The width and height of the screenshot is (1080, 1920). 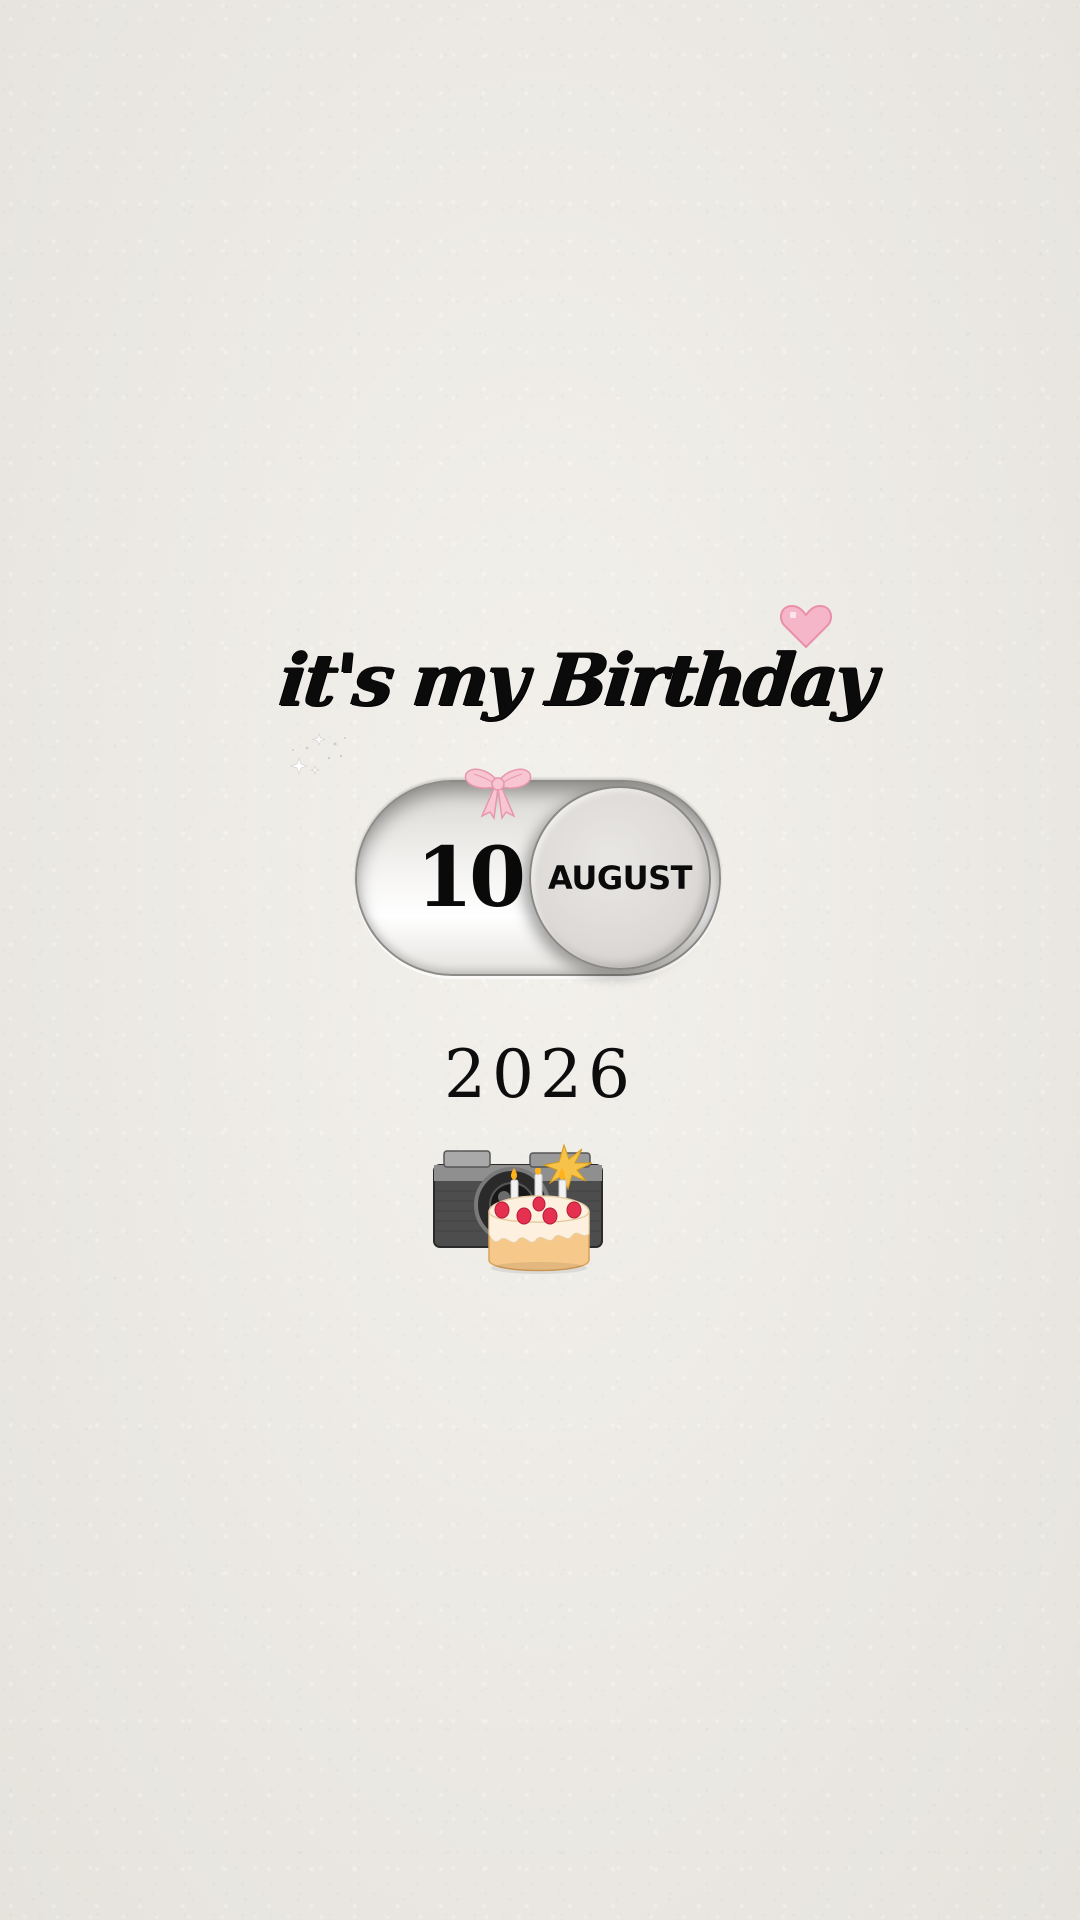 I want to click on month-label: AUGUST, so click(x=620, y=878).